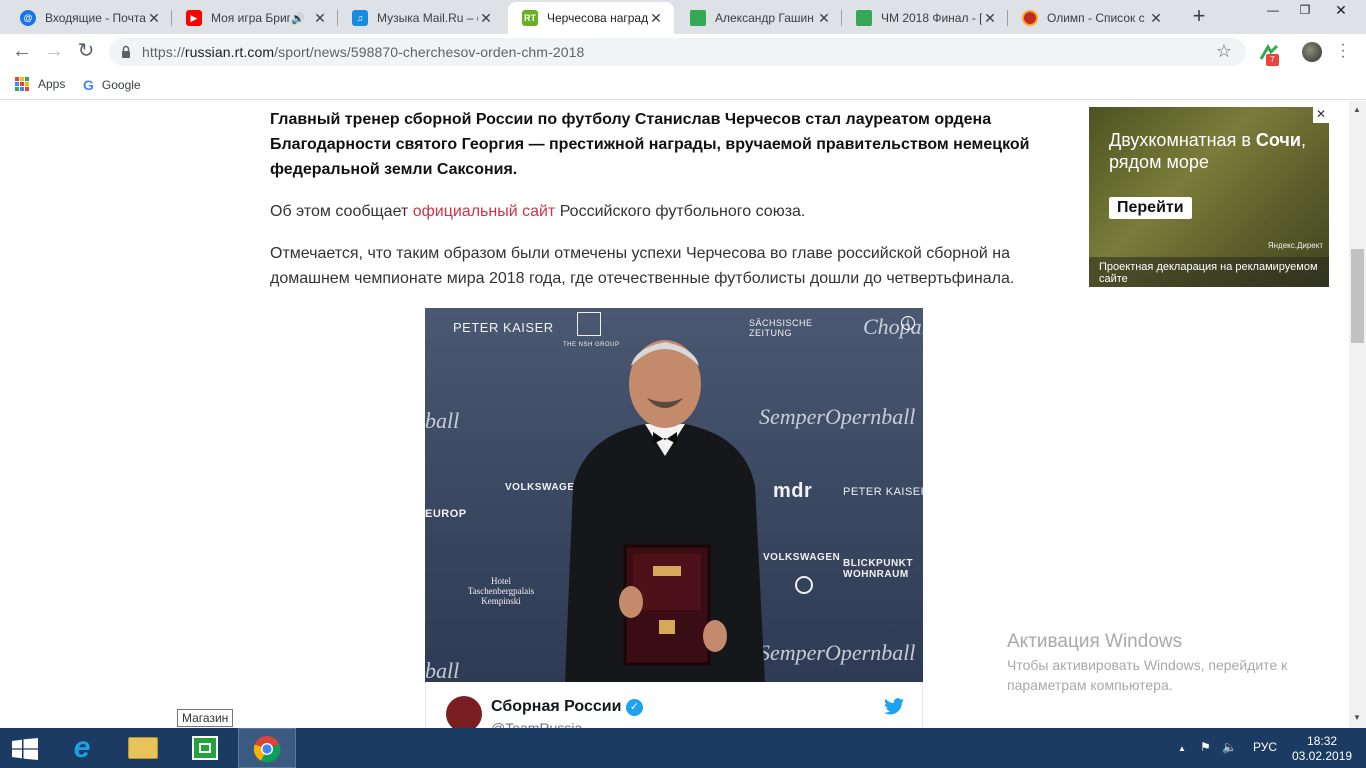 The width and height of the screenshot is (1366, 768). Describe the element at coordinates (1273, 12) in the screenshot. I see `minimize-button: —` at that location.